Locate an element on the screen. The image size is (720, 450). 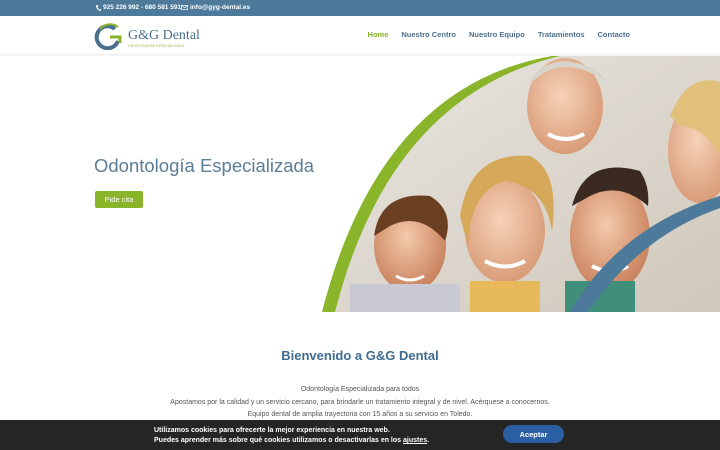
email-contact: info@gyg-dental.es is located at coordinates (215, 7).